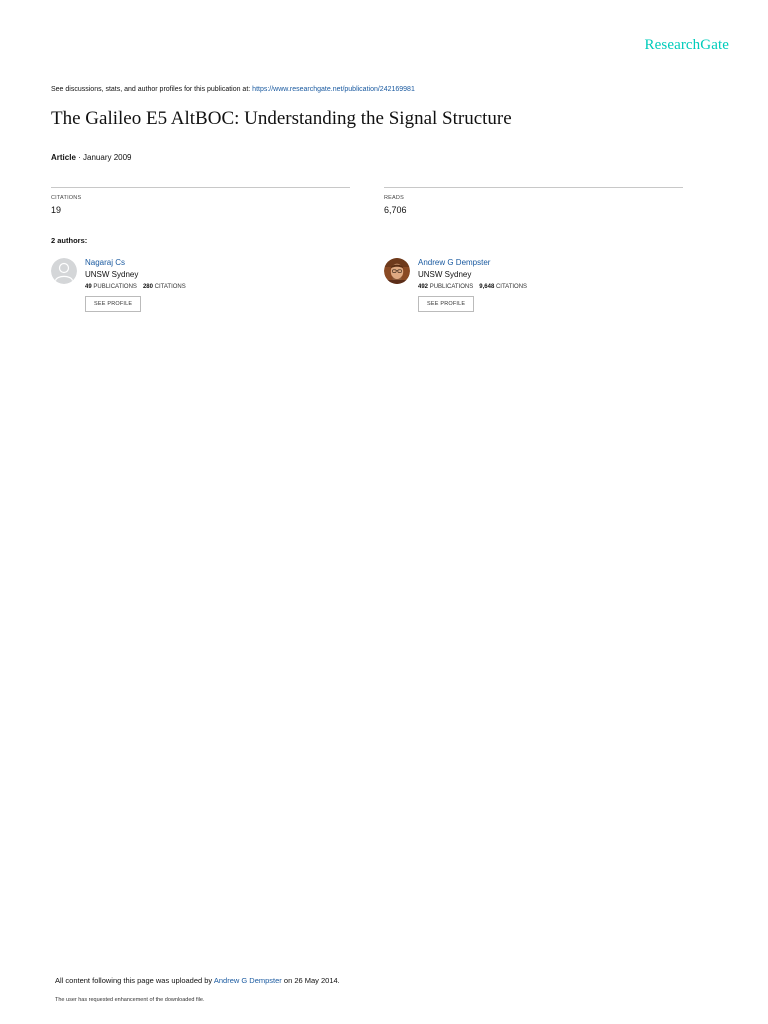 Image resolution: width=768 pixels, height=1024 pixels. What do you see at coordinates (423, 287) in the screenshot?
I see `publications-count: 492` at bounding box center [423, 287].